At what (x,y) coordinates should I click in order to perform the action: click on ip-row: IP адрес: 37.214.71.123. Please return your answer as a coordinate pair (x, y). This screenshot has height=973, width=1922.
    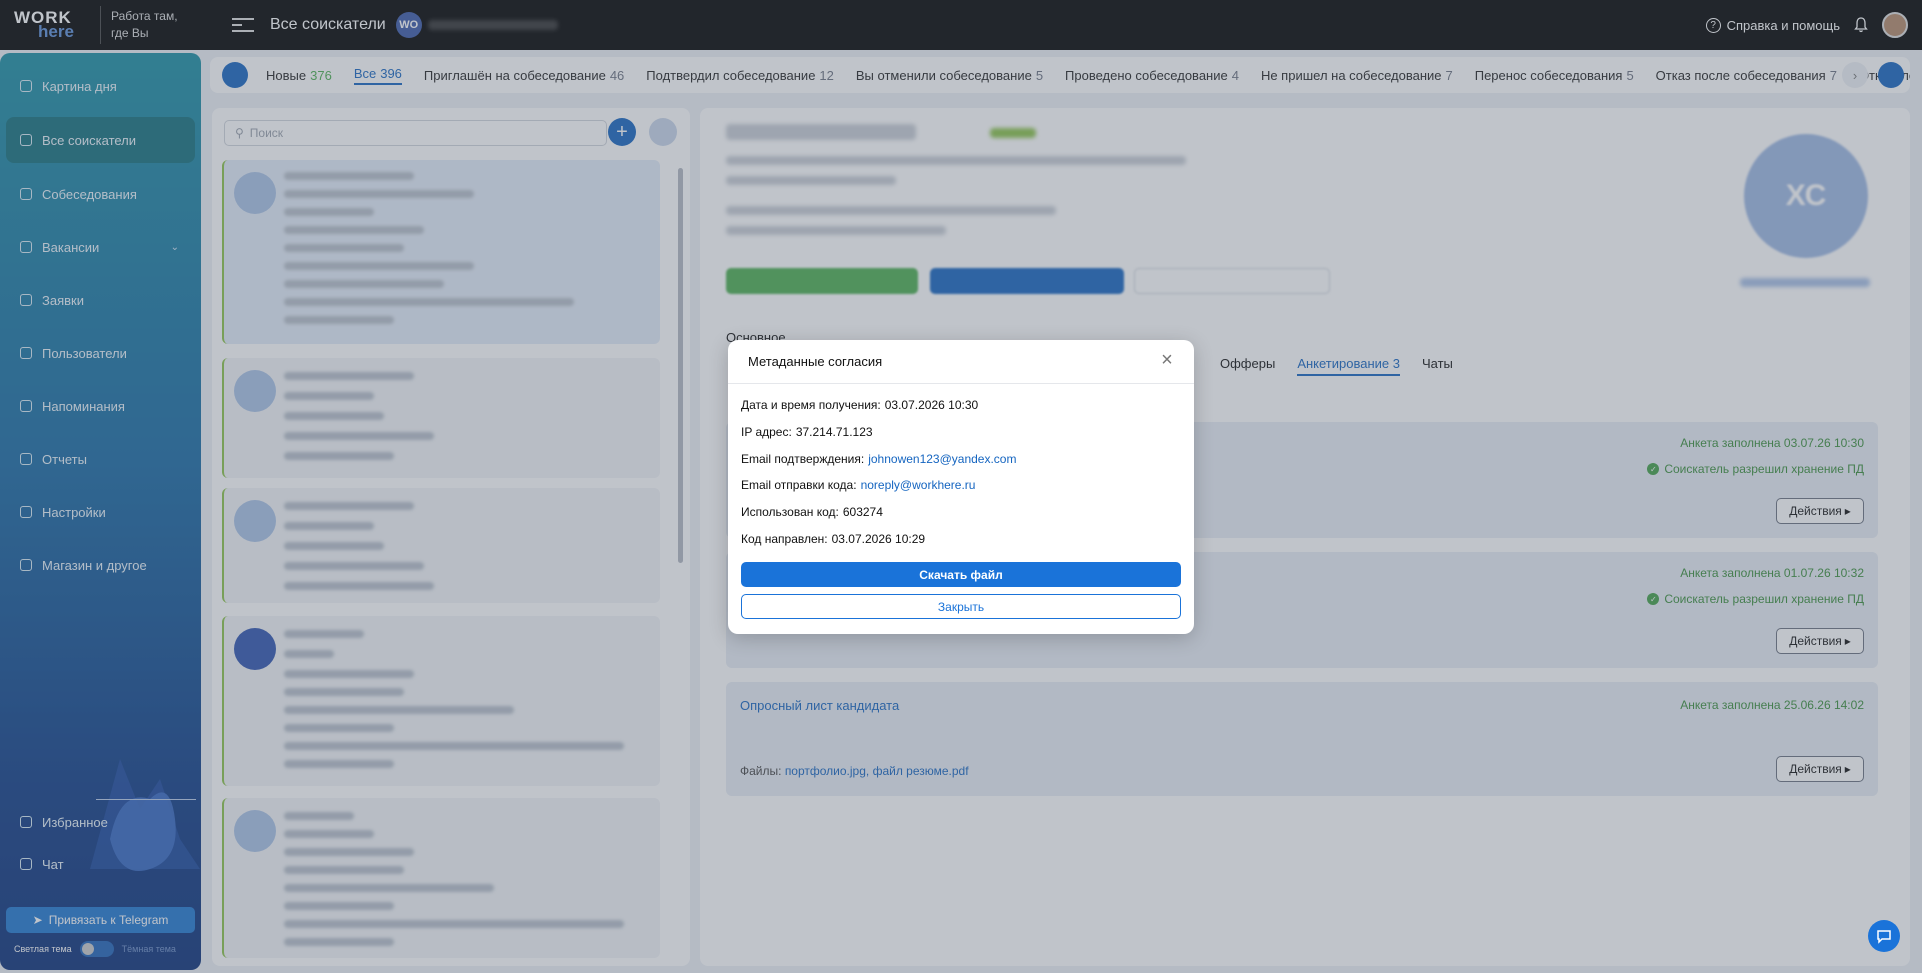
    Looking at the image, I should click on (807, 432).